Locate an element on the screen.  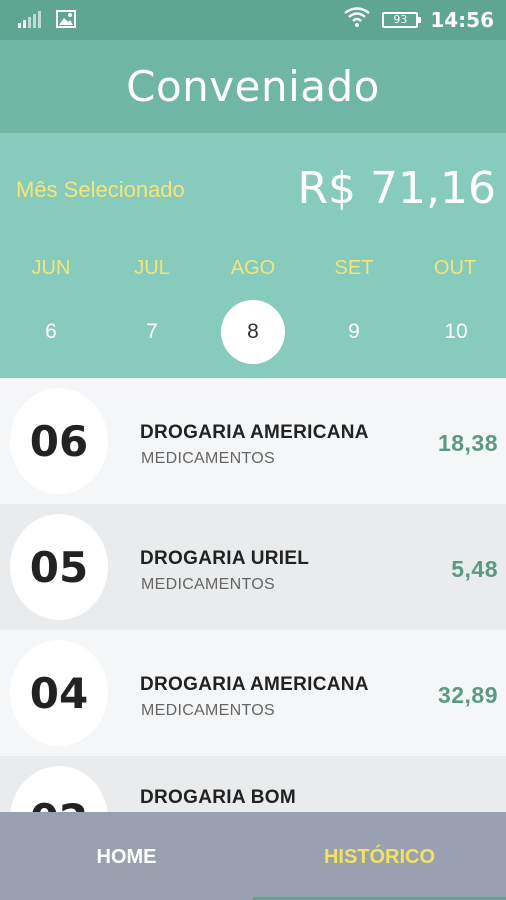
transaction-day: 02 is located at coordinates (59, 789).